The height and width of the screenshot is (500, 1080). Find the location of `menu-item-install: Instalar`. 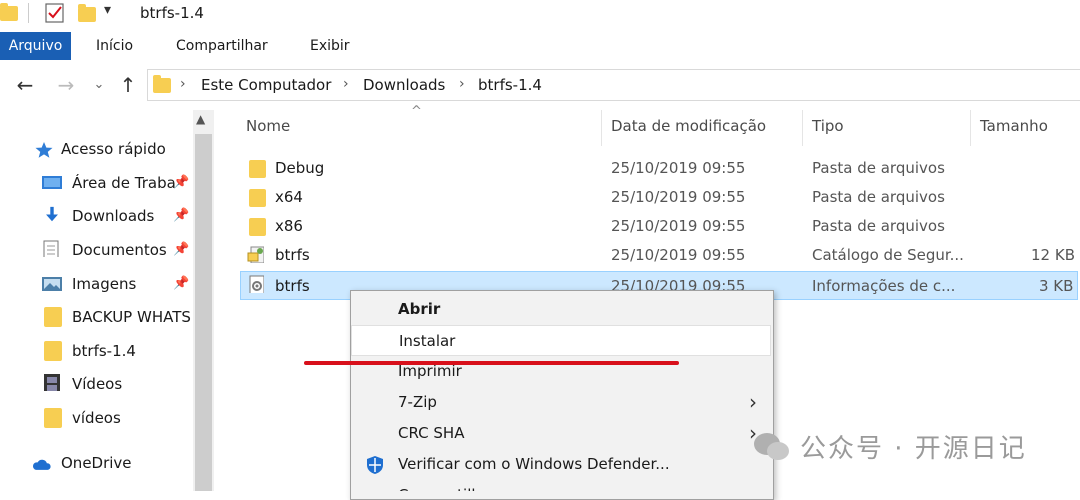

menu-item-install: Instalar is located at coordinates (561, 340).